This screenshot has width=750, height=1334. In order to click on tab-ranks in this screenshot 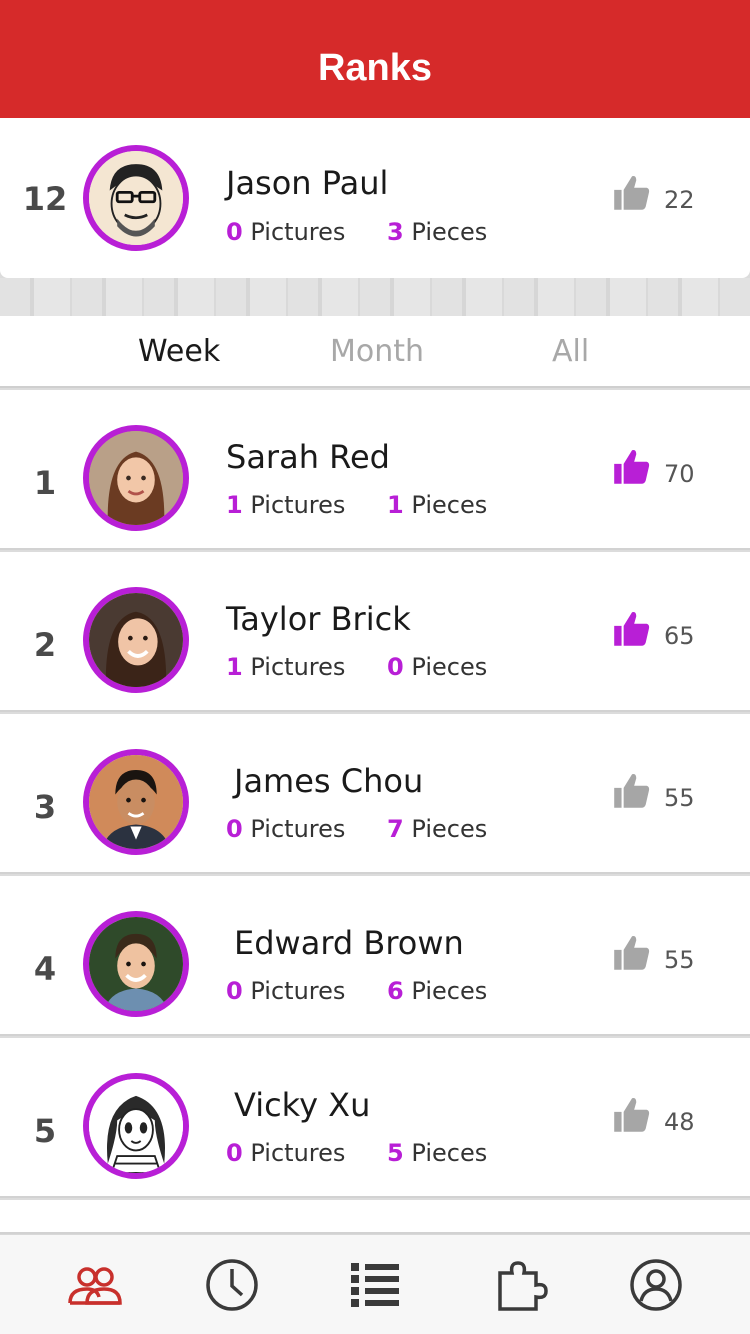, I will do `click(95, 1285)`.